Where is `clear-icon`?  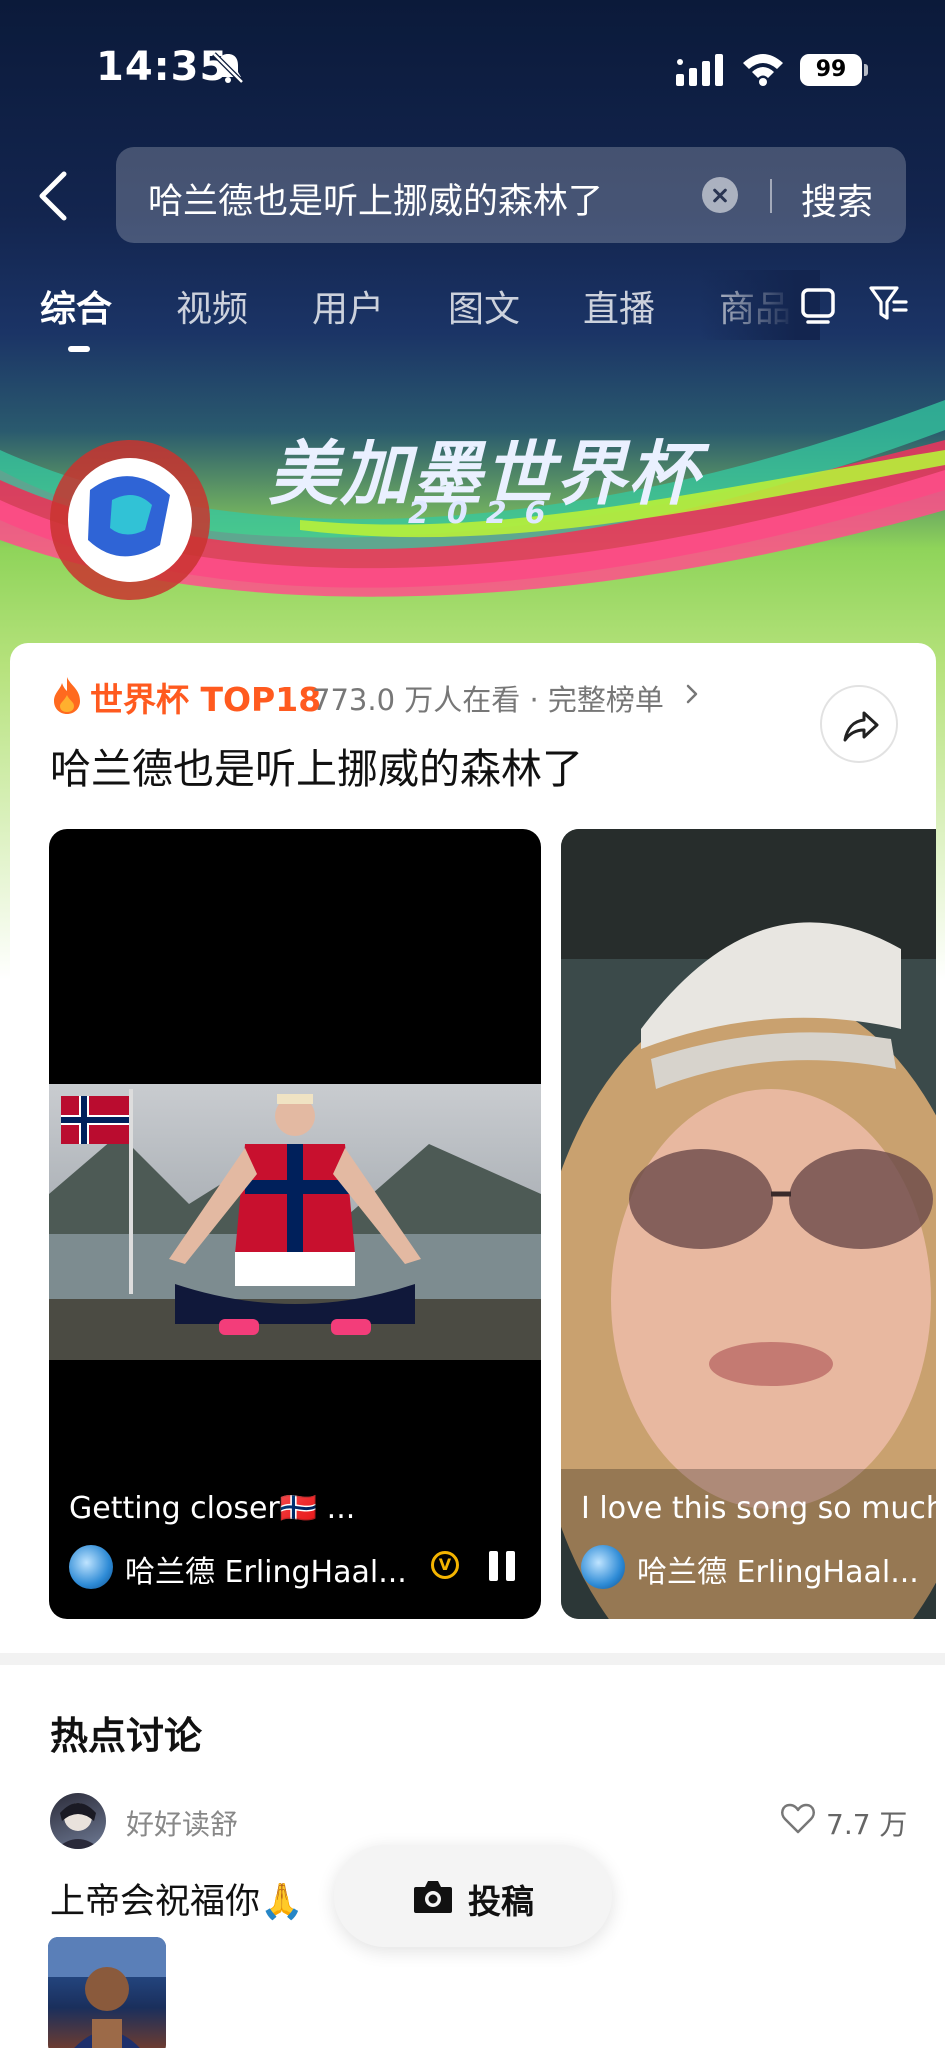
clear-icon is located at coordinates (720, 195).